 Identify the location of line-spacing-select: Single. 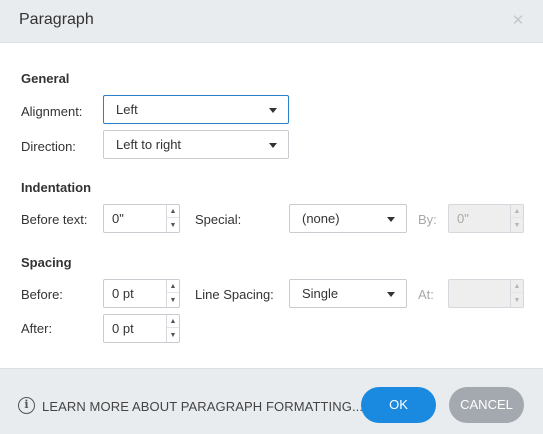
(348, 293).